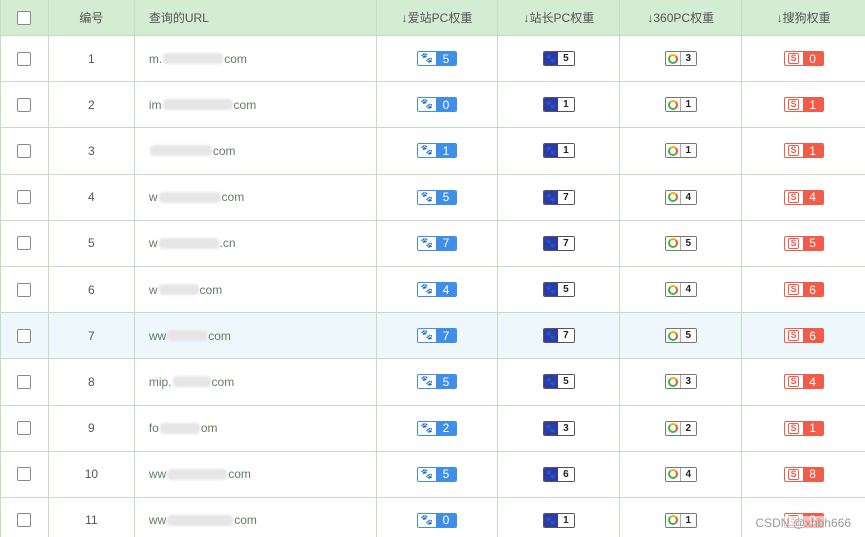  Describe the element at coordinates (803, 243) in the screenshot. I see `sogou-badge: S 5` at that location.